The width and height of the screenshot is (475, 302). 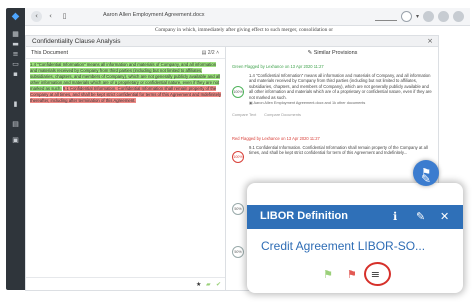 I want to click on similar-provisions-title: ✎ Similar Provisions, so click(x=332, y=53).